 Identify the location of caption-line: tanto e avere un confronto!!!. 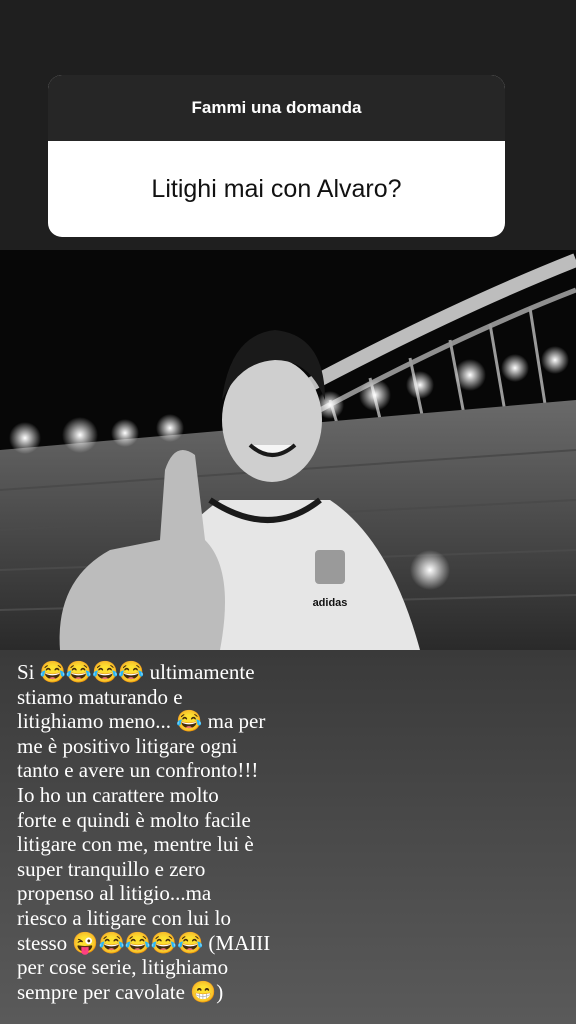
(138, 770).